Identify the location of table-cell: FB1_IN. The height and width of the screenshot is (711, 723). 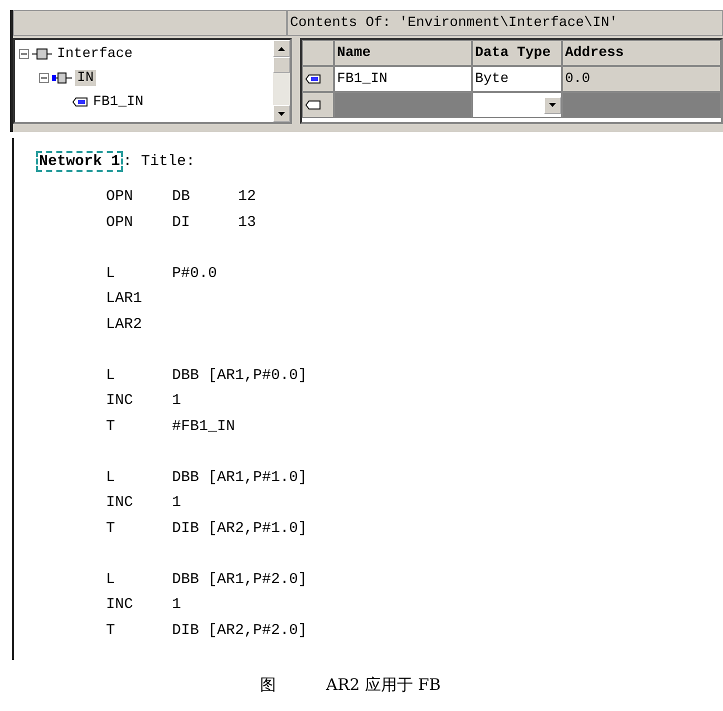
(403, 79).